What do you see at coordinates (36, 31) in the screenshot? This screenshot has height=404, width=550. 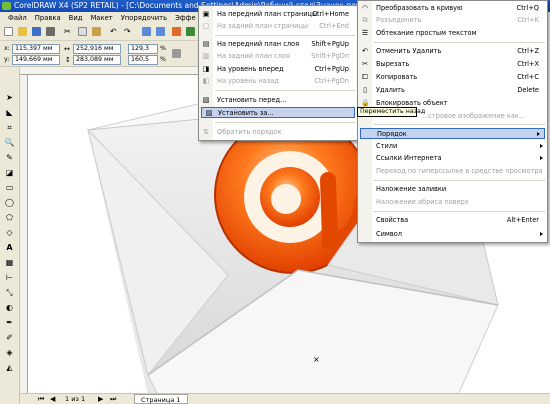 I see `save-icon` at bounding box center [36, 31].